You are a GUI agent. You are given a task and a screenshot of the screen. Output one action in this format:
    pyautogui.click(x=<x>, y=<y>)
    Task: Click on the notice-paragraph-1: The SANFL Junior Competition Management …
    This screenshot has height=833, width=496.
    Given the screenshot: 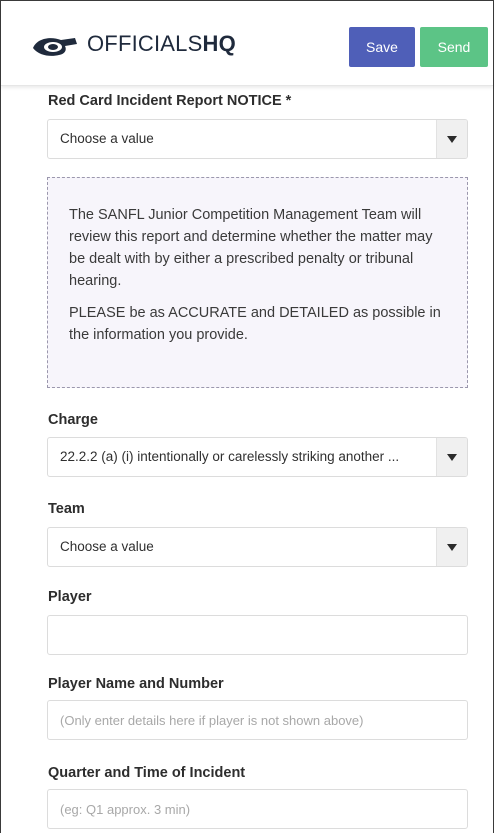 What is the action you would take?
    pyautogui.click(x=251, y=248)
    